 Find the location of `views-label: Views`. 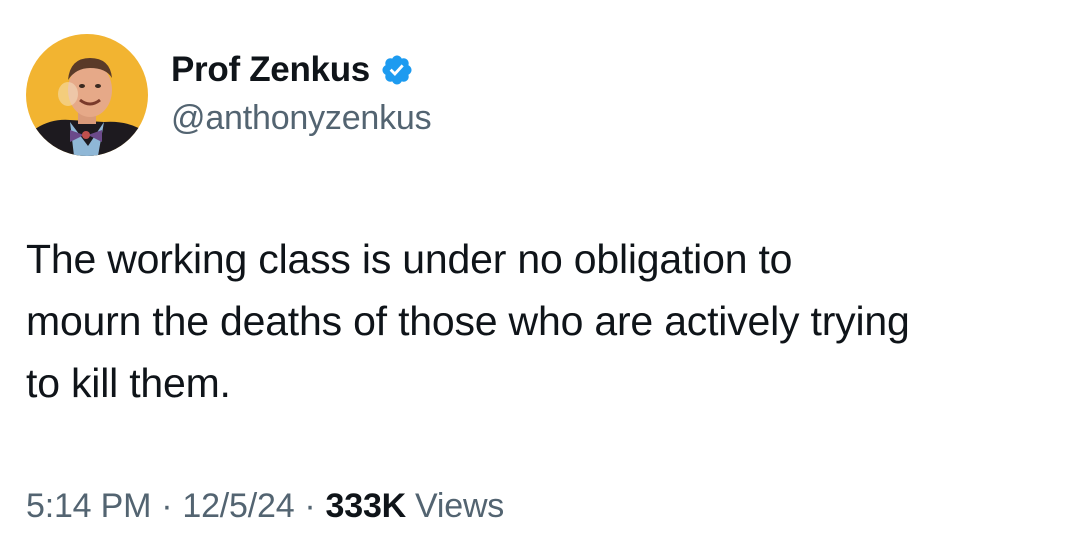

views-label: Views is located at coordinates (460, 506).